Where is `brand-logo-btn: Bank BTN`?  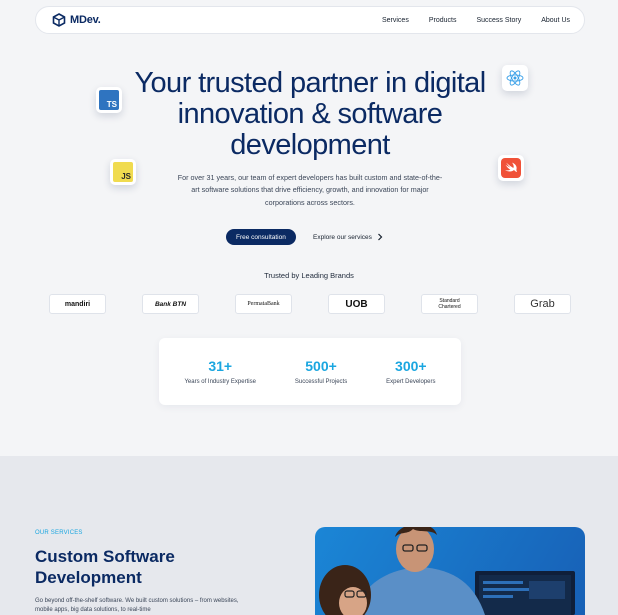 brand-logo-btn: Bank BTN is located at coordinates (170, 304).